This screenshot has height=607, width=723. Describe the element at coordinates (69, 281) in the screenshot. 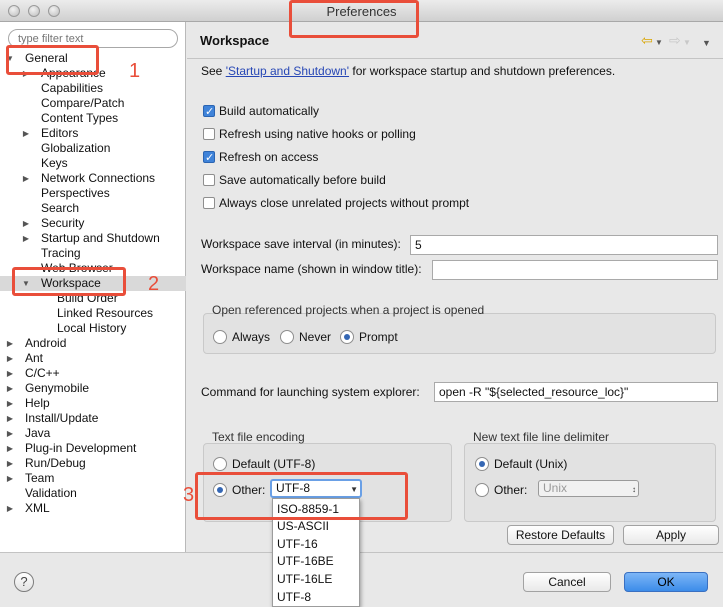

I see `annotation-box-workspace` at that location.